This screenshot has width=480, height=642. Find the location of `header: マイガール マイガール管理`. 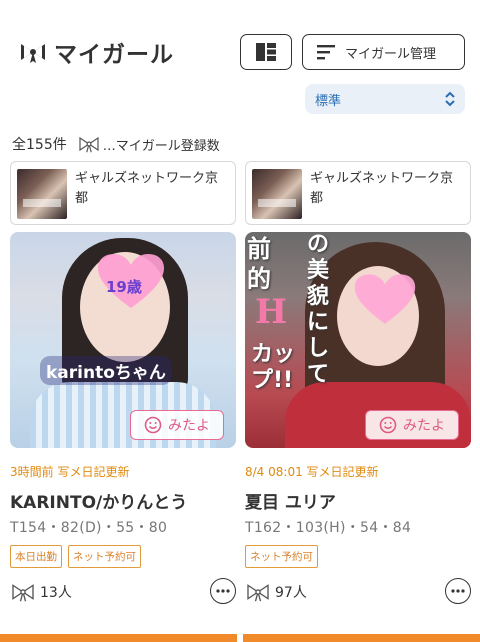

header: マイガール マイガール管理 is located at coordinates (240, 52).